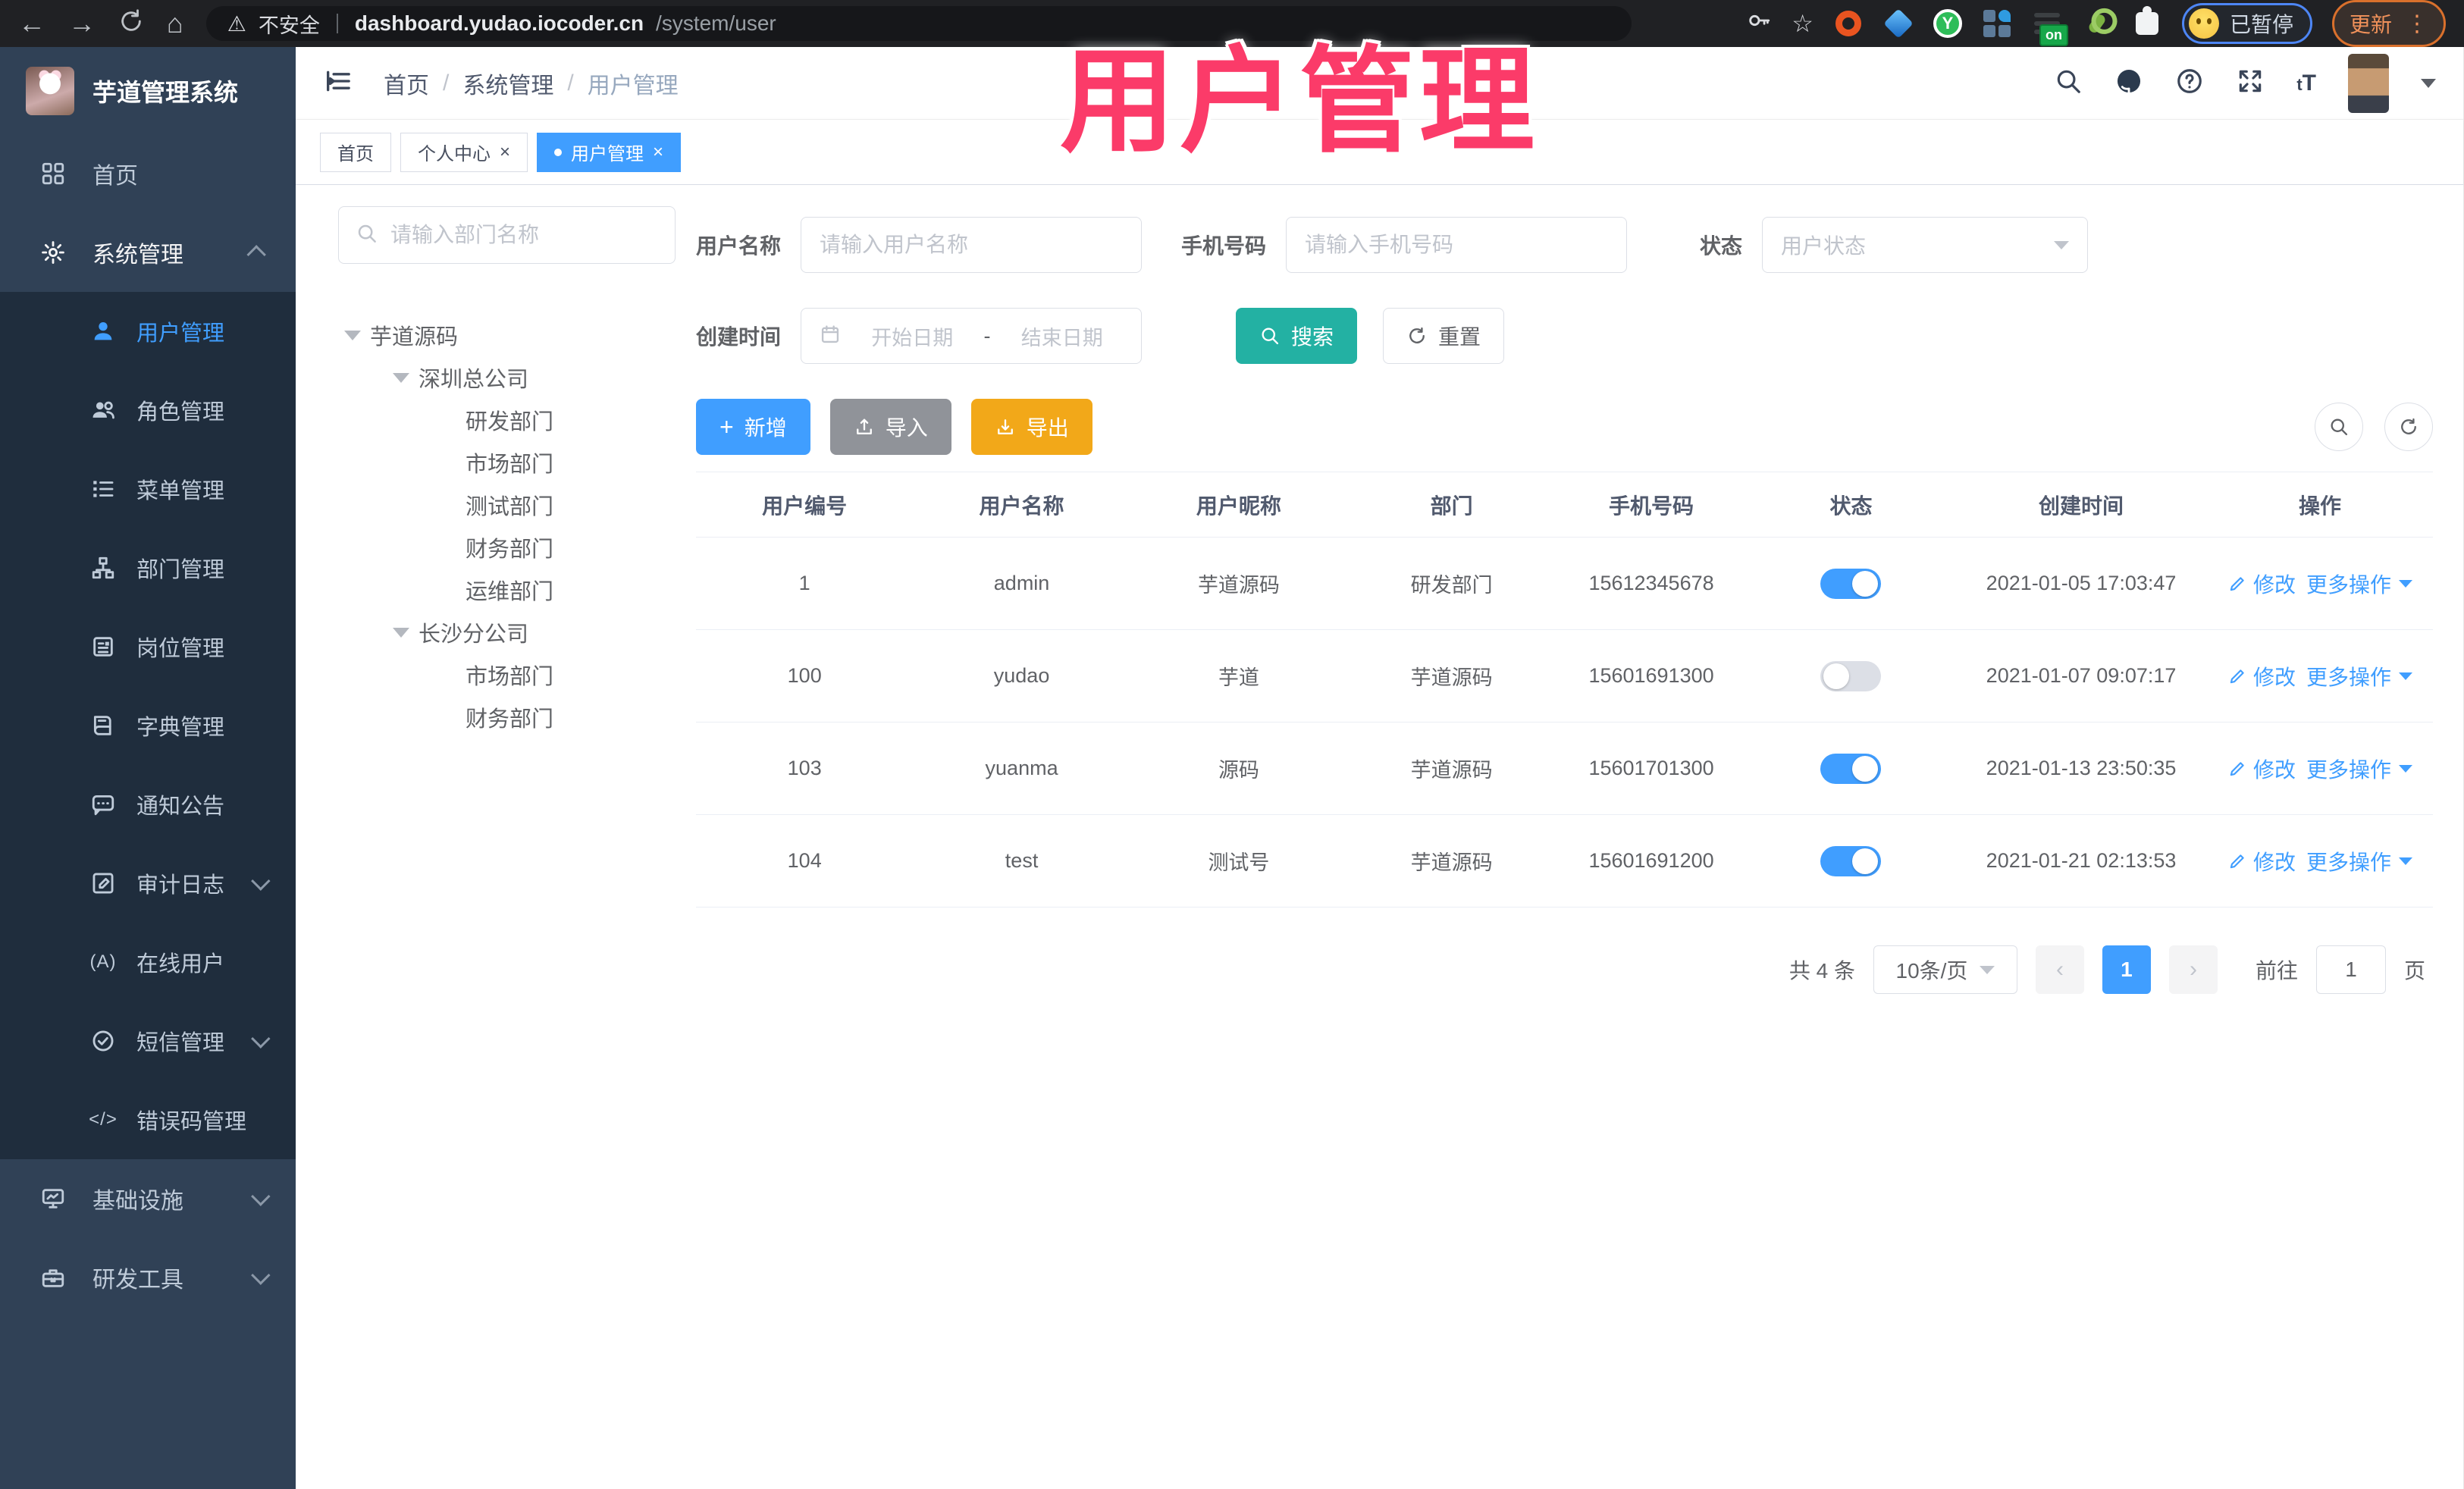 The image size is (2464, 1489). Describe the element at coordinates (2190, 83) in the screenshot. I see `help-icon` at that location.